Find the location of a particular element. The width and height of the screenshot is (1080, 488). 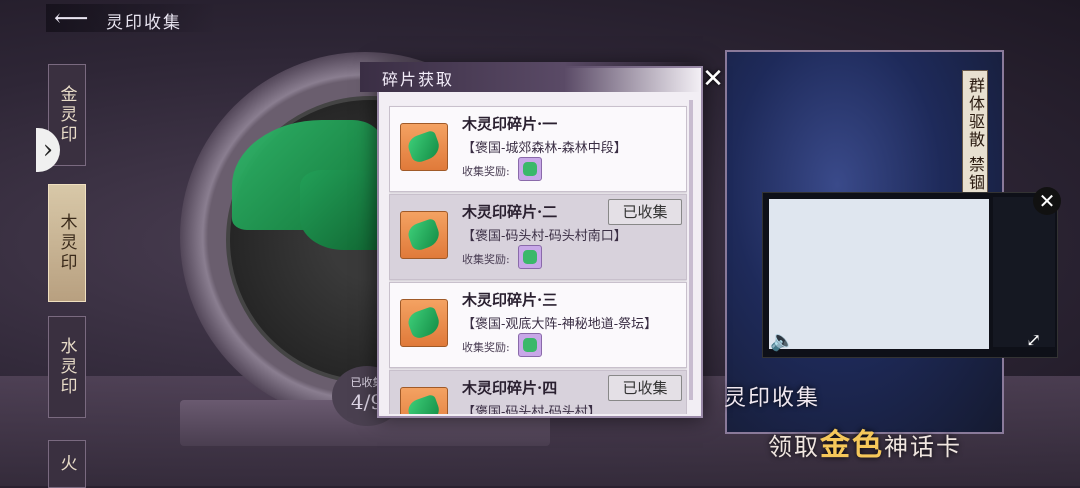

card-skill-tag: 群体驱散 禁锢 is located at coordinates (975, 136).